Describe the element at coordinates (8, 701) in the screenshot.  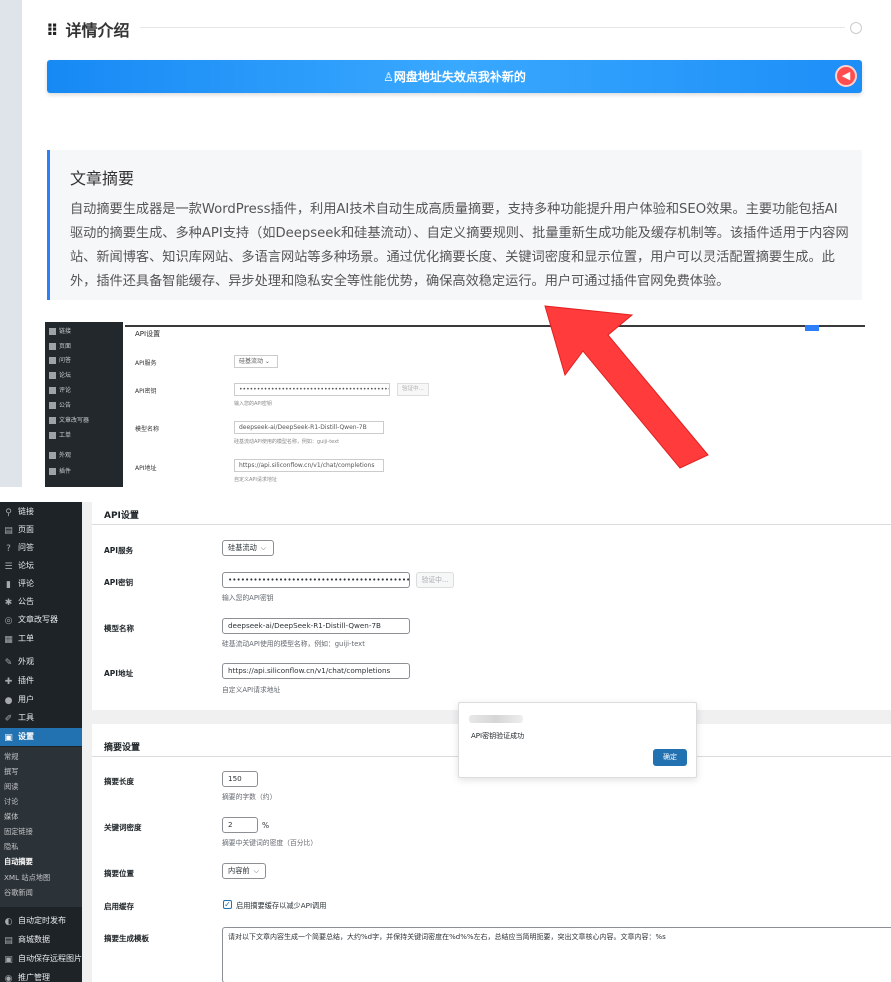
I see `user-icon: ●` at that location.